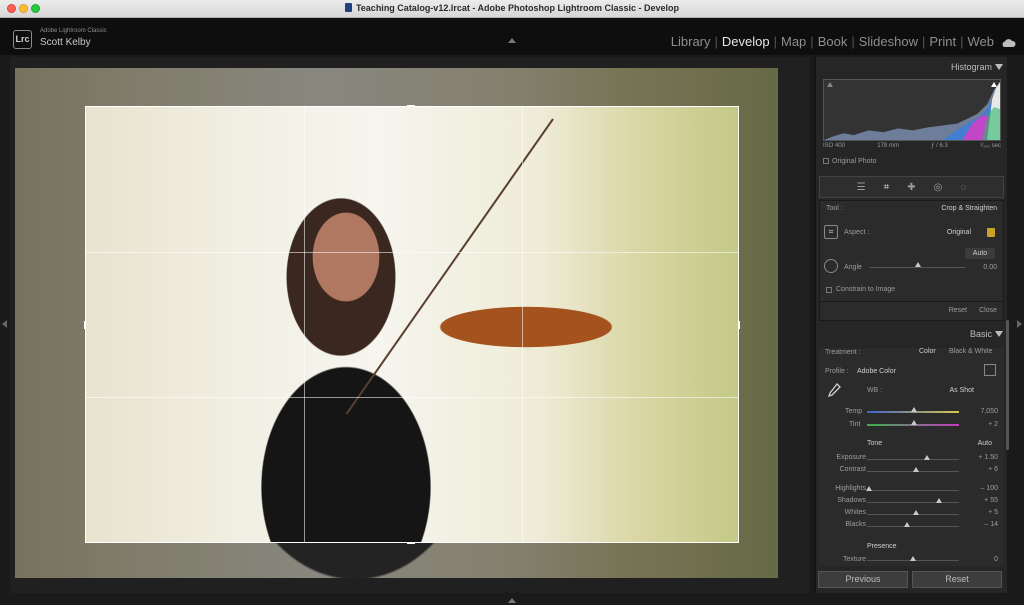 The image size is (1024, 605). Describe the element at coordinates (834, 390) in the screenshot. I see `wb-eyedropper-icon` at that location.